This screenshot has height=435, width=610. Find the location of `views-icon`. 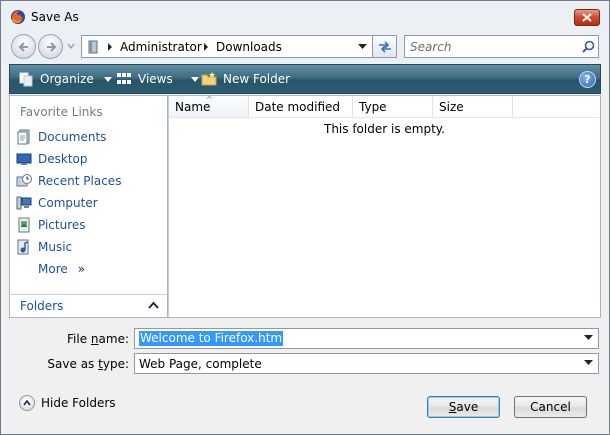

views-icon is located at coordinates (124, 78).